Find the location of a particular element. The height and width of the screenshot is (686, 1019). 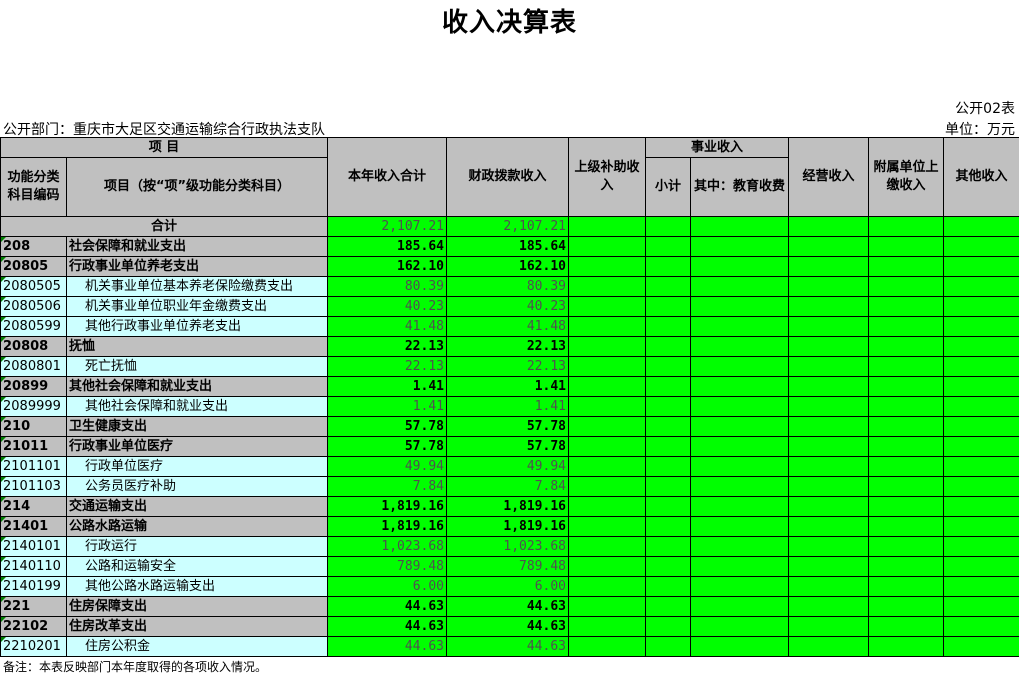

header-superior-subsidy: 上级补助收入 is located at coordinates (607, 177).